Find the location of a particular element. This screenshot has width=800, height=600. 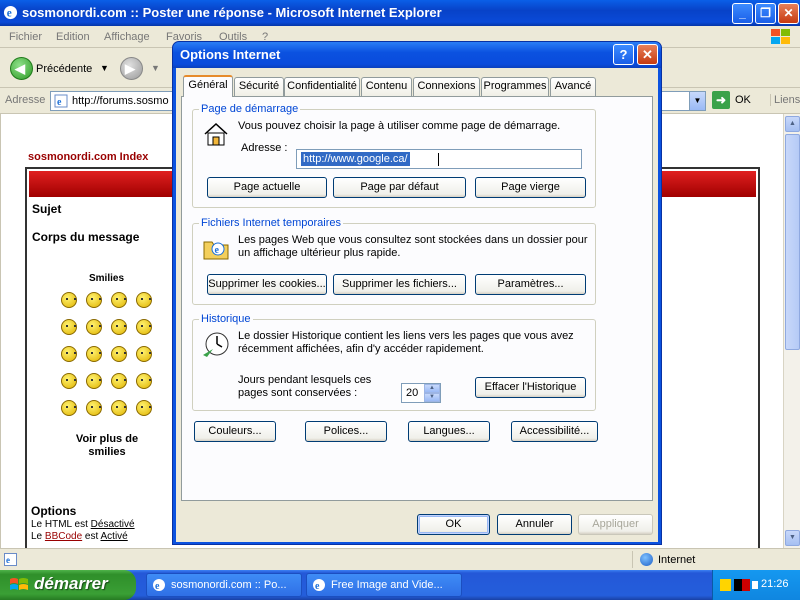

scroll-thumb is located at coordinates (792, 242).